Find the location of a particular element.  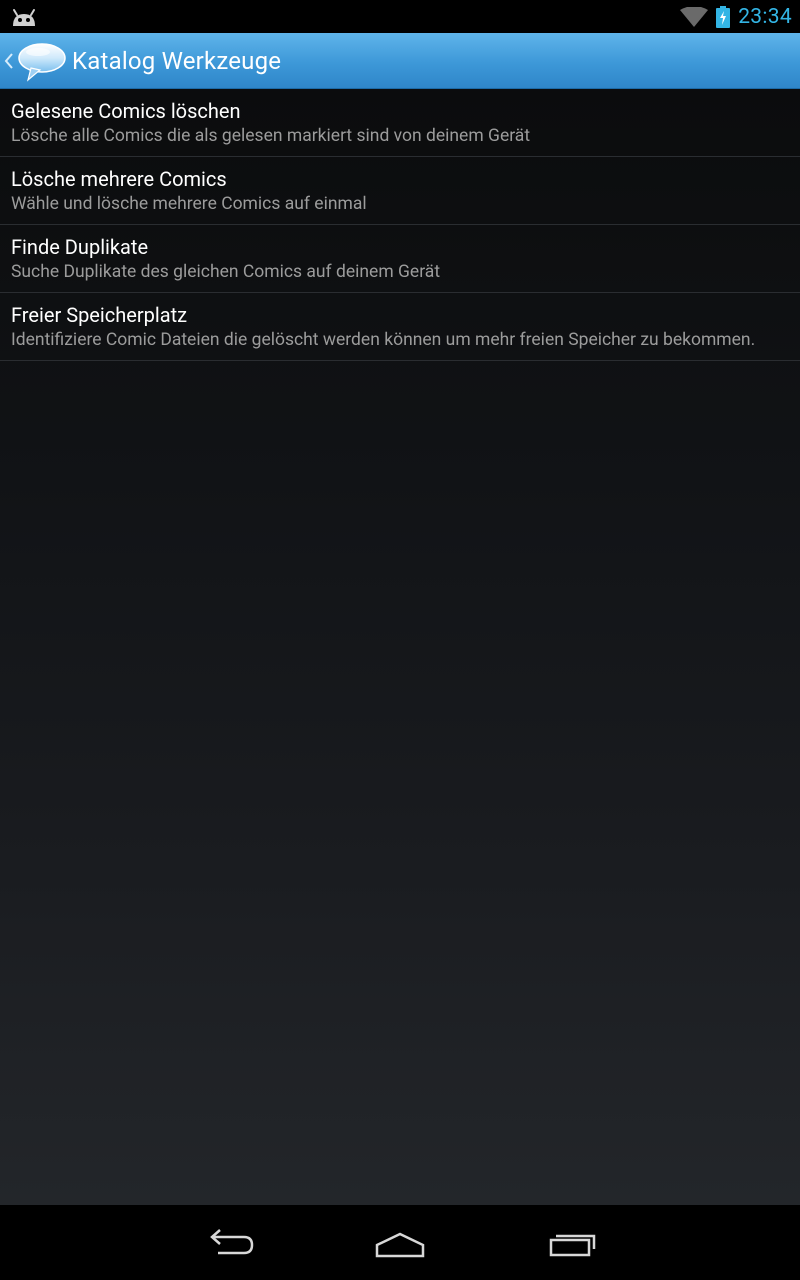

list-item-title: Freier Speicherplatz is located at coordinates (99, 315).